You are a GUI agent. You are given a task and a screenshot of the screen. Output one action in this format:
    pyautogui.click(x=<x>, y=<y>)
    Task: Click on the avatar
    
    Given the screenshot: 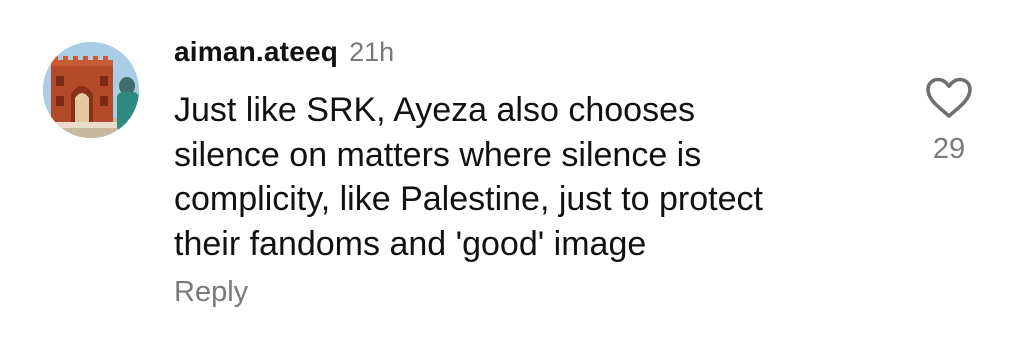 What is the action you would take?
    pyautogui.click(x=91, y=90)
    